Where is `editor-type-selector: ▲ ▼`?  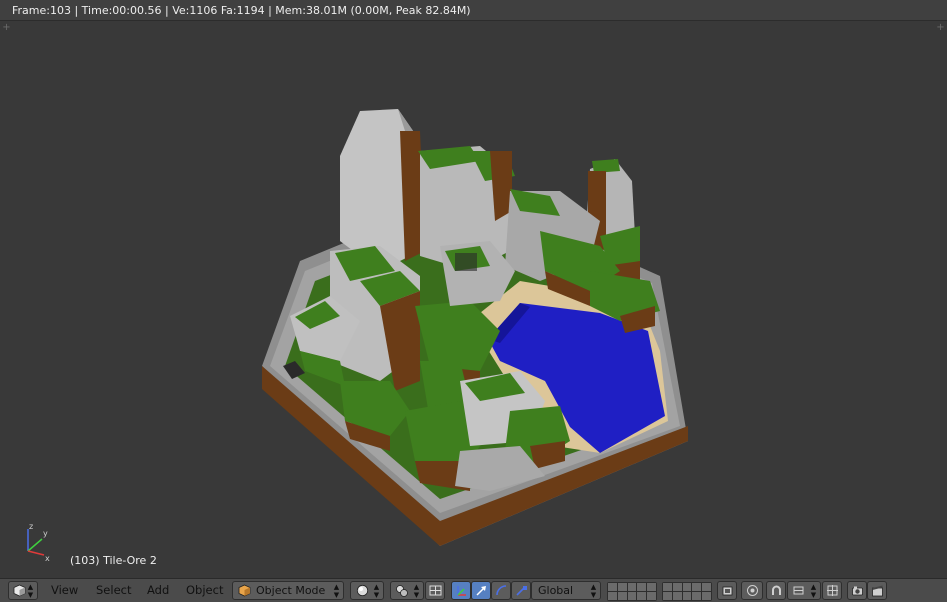 editor-type-selector: ▲ ▼ is located at coordinates (23, 590).